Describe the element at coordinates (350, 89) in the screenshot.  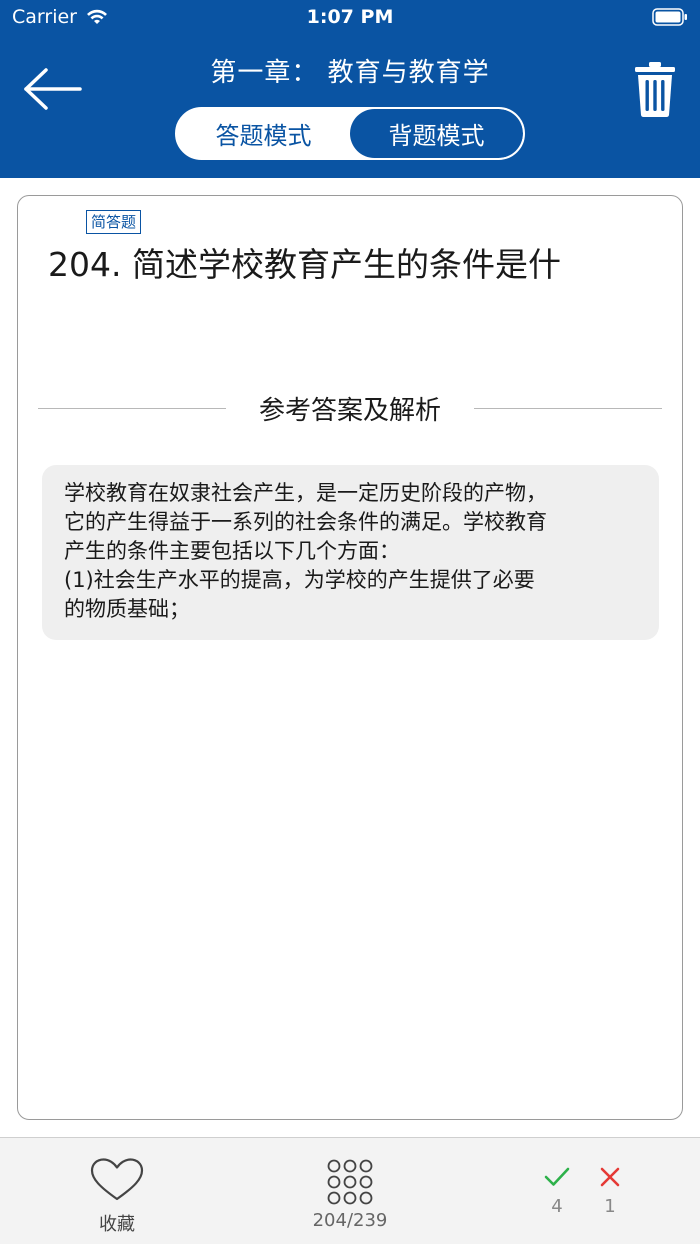
I see `header: Carrier 1:07 PM 第一章： 教育与教育学 答题模式 背题模式` at that location.